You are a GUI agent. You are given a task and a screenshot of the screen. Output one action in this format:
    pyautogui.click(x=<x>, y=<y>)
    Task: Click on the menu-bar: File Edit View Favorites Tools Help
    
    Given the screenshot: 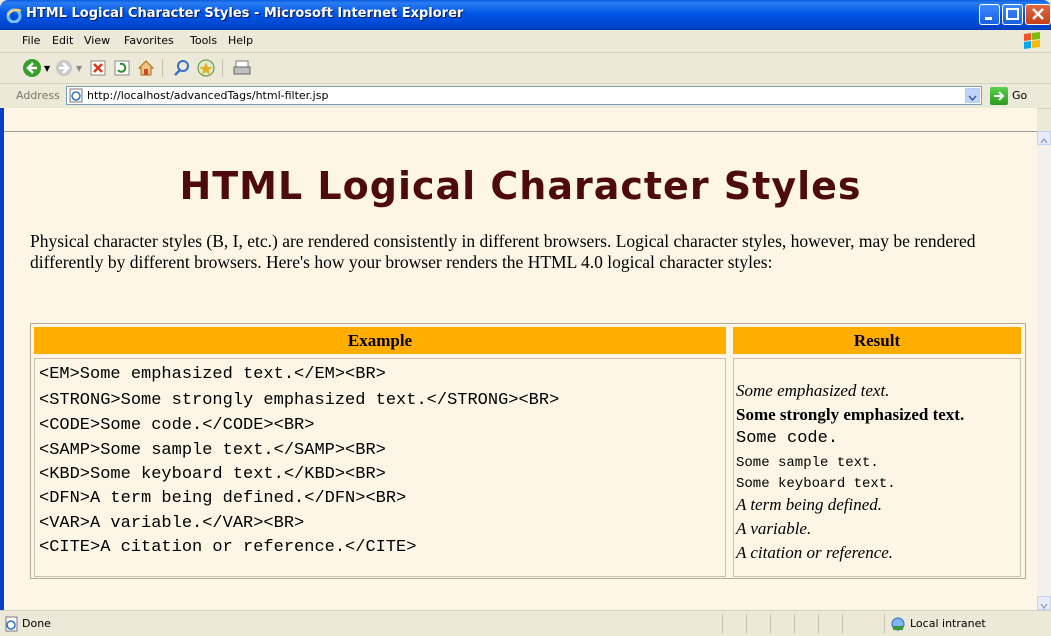 What is the action you would take?
    pyautogui.click(x=525, y=41)
    